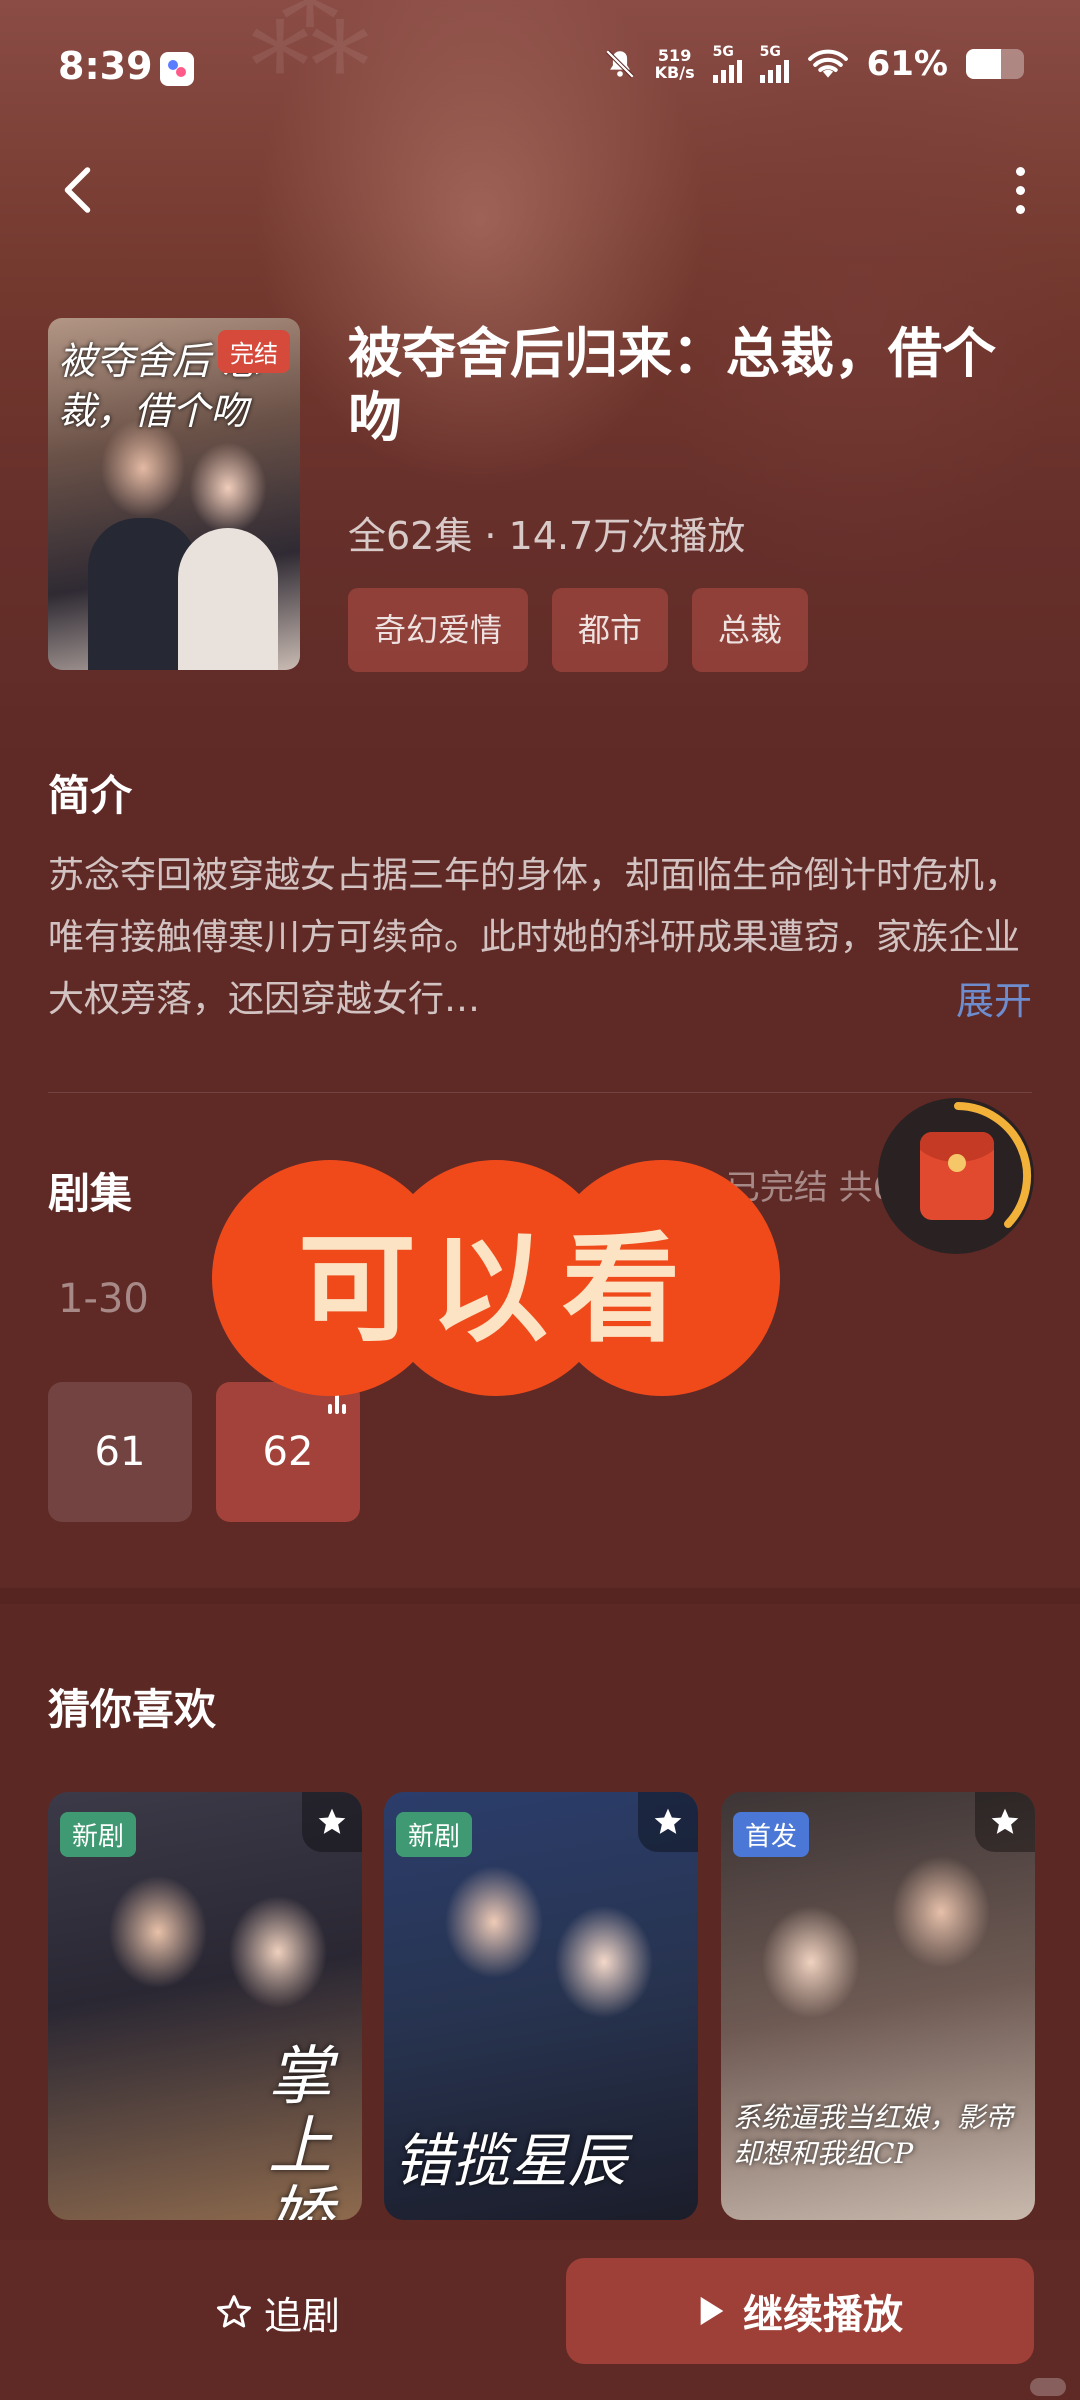  I want to click on more-button, so click(1020, 190).